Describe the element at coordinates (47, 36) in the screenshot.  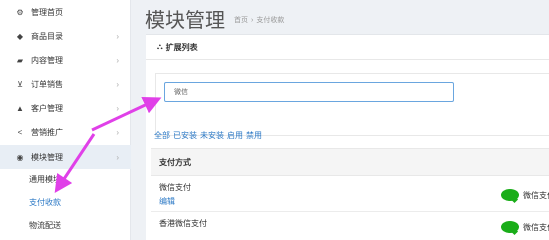
I see `sidebar-item-label: 商品目录` at that location.